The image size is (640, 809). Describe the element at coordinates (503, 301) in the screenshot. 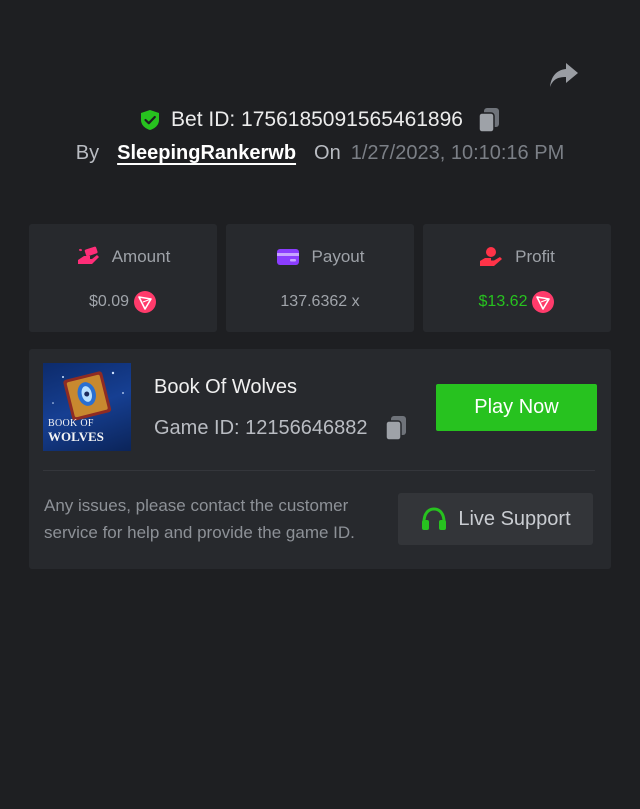

I see `profit-value: $13.62` at that location.